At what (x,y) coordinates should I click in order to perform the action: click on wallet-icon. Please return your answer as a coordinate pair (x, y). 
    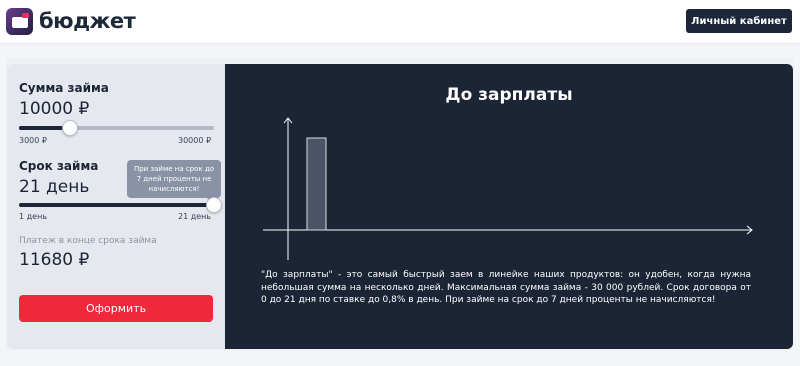
    Looking at the image, I should click on (19, 21).